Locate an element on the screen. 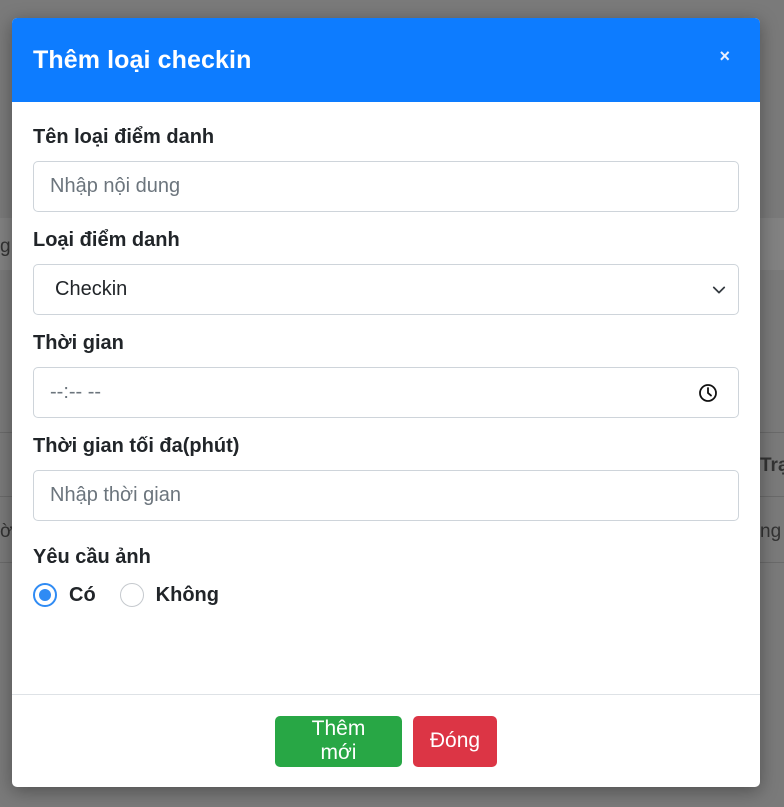  photo-required-label: Yêu cầu ảnh is located at coordinates (92, 557).